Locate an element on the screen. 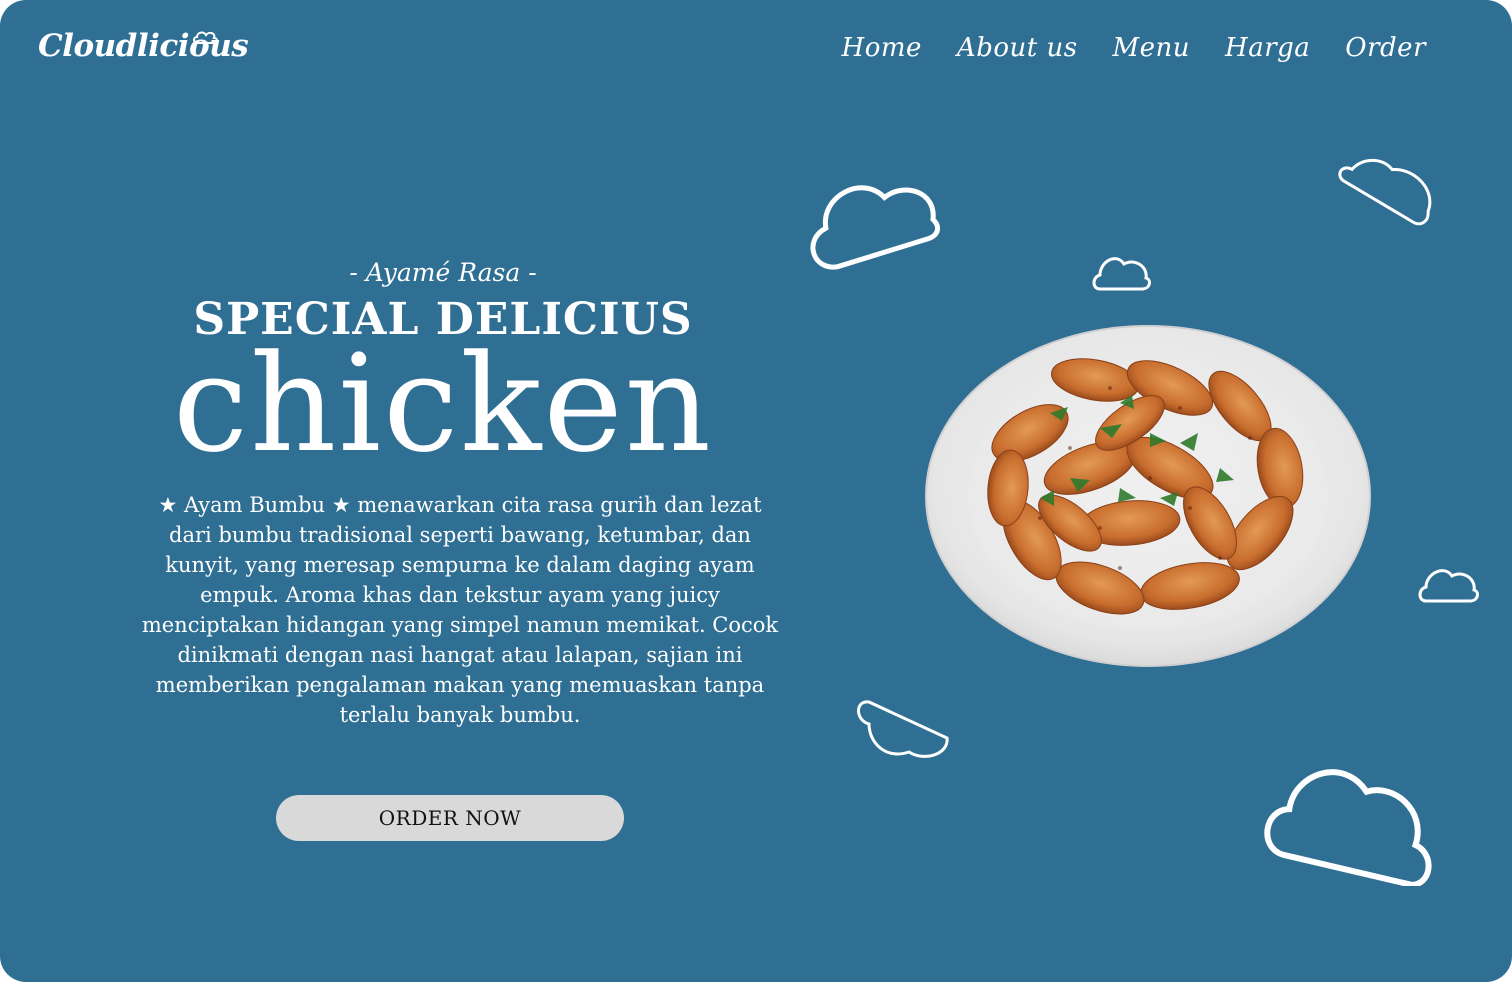 Image resolution: width=1512 pixels, height=982 pixels. nav-order: Order is located at coordinates (1385, 48).